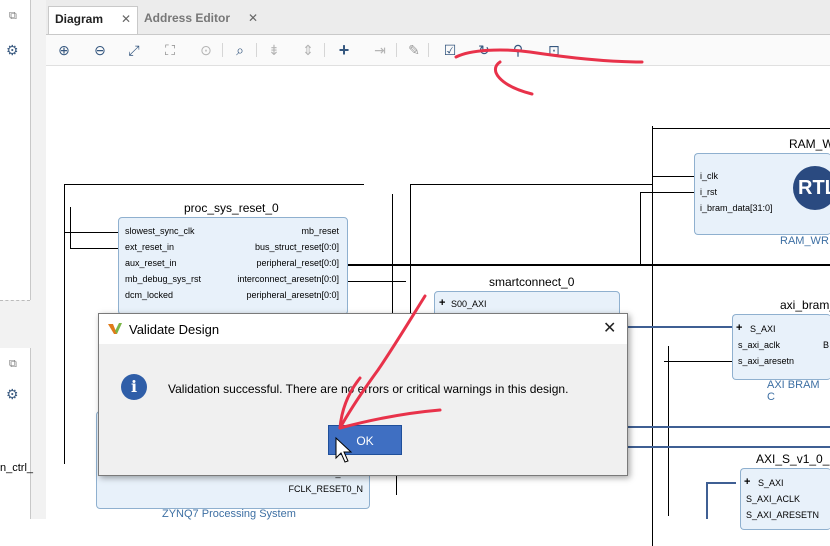  Describe the element at coordinates (297, 263) in the screenshot. I see `port-label: peripheral_reset[0:0]` at that location.